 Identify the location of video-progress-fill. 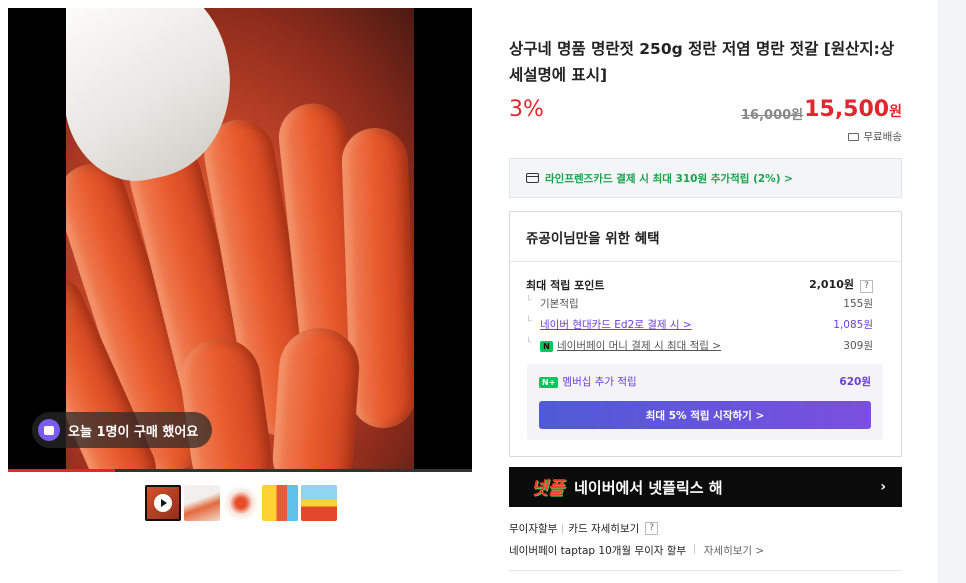
(61, 470).